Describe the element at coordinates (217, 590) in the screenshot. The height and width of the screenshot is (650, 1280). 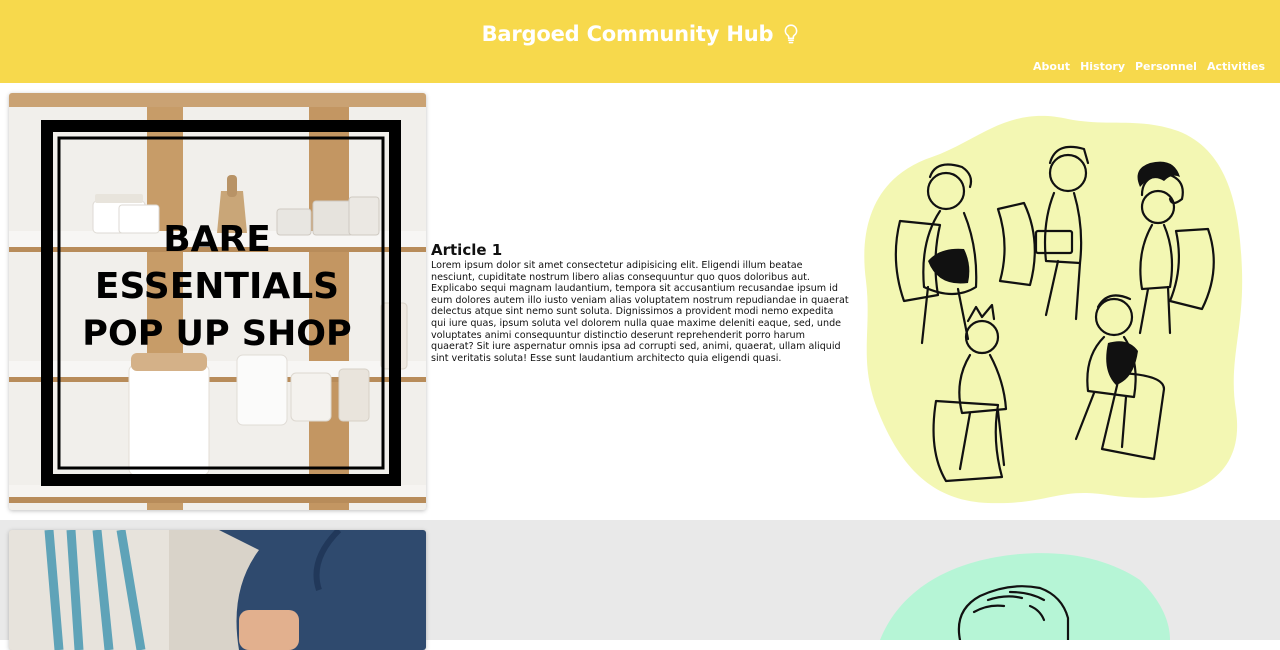
I see `article-2-photo` at that location.